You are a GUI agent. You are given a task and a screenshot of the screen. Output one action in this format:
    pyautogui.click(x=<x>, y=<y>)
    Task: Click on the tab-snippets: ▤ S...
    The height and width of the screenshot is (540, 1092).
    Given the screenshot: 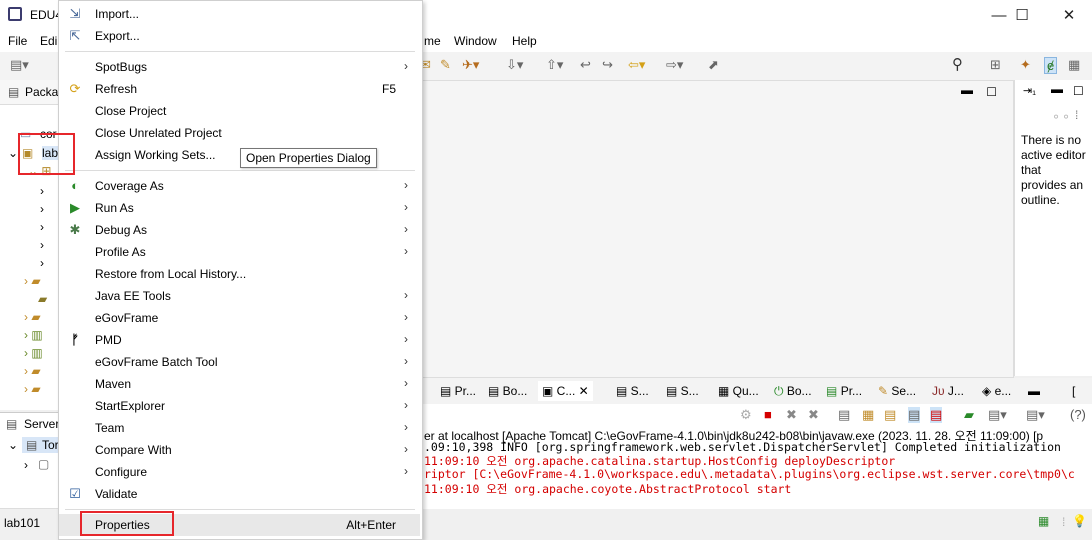 What is the action you would take?
    pyautogui.click(x=632, y=391)
    